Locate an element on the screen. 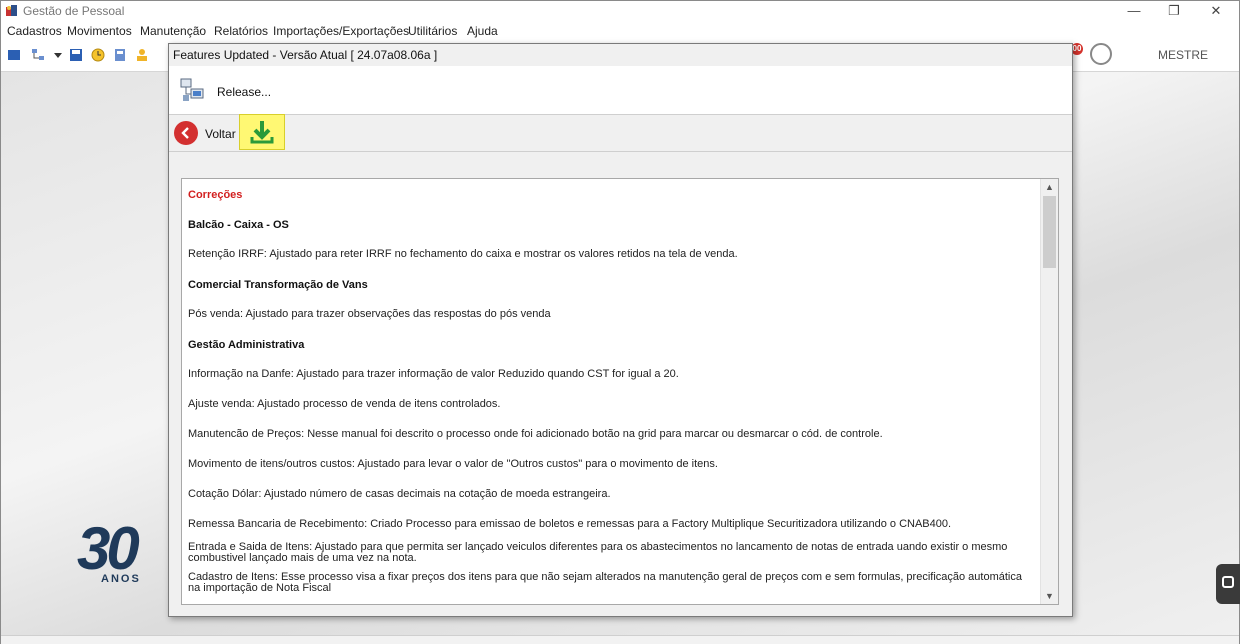 This screenshot has height=644, width=1240. dialog-toolbar: Voltar is located at coordinates (620, 133).